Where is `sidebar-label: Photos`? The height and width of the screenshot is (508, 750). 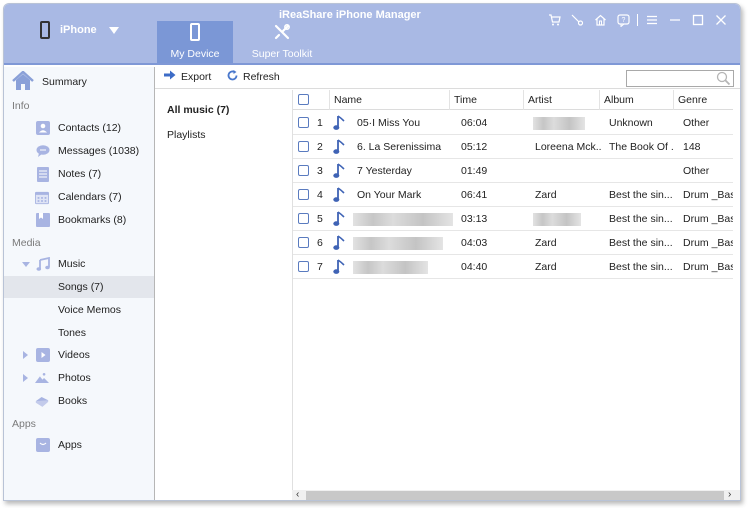 sidebar-label: Photos is located at coordinates (74, 378).